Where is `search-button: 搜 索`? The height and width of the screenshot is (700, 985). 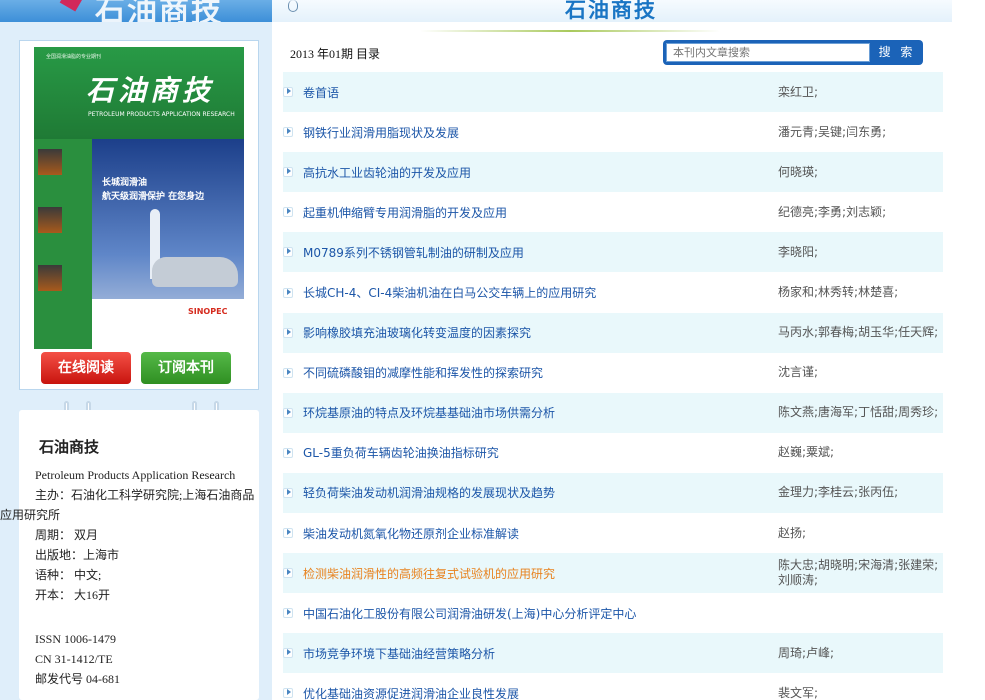
search-button: 搜 索 is located at coordinates (897, 52).